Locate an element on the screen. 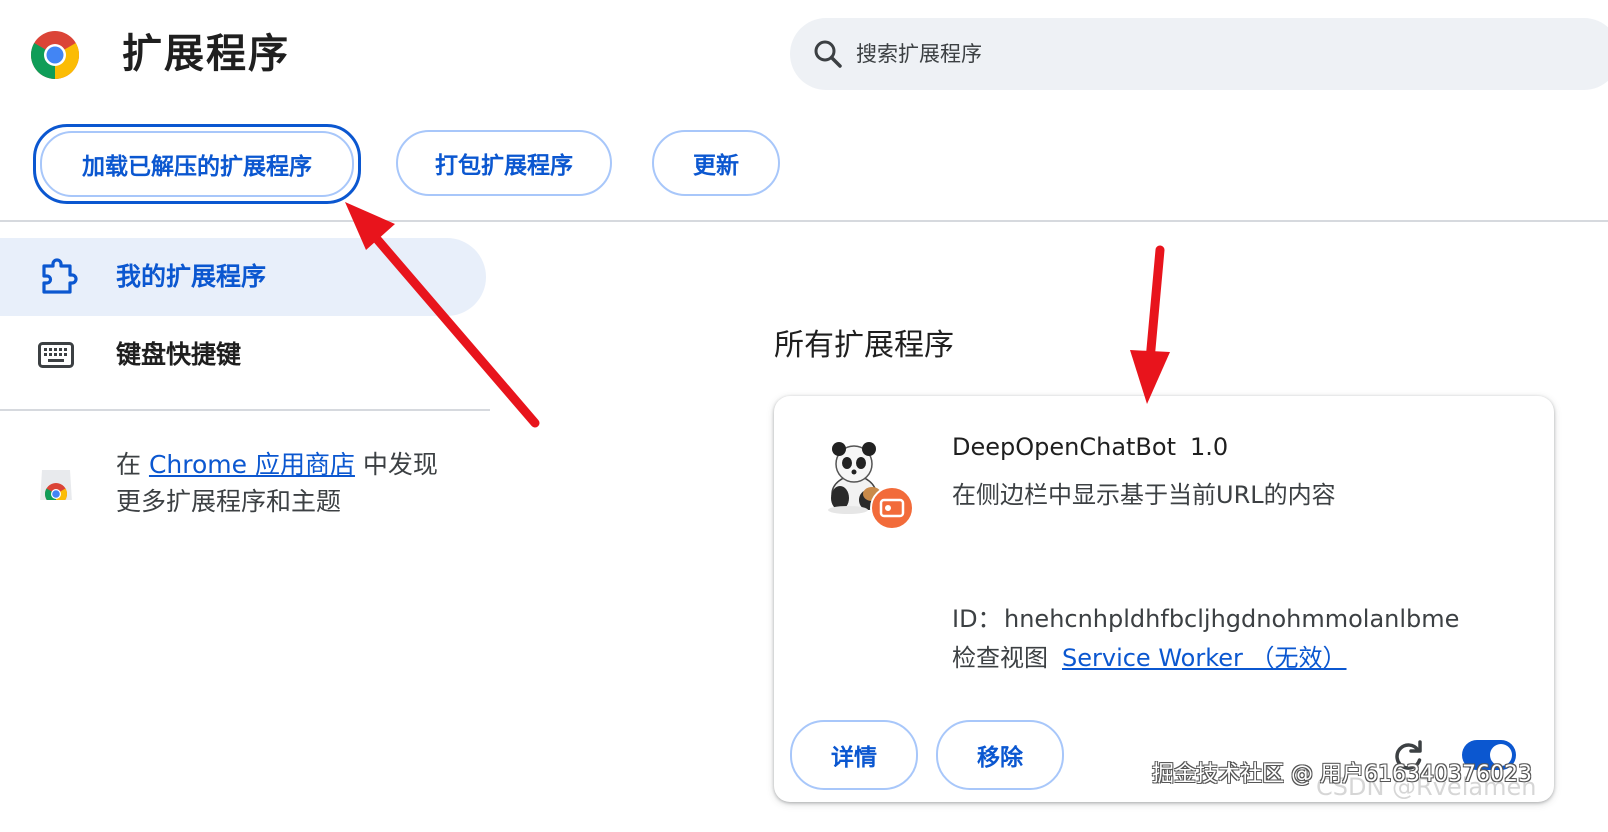 The width and height of the screenshot is (1608, 832). pack-extension-label: 打包扩展程序 is located at coordinates (504, 166).